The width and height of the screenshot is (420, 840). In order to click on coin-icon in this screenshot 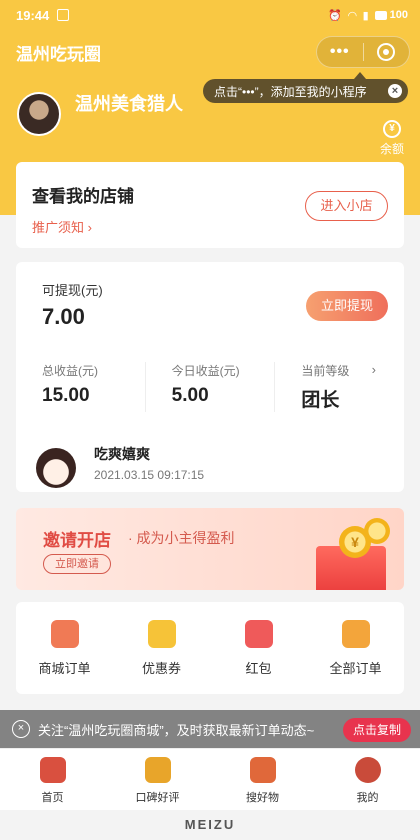, I will do `click(377, 531)`.